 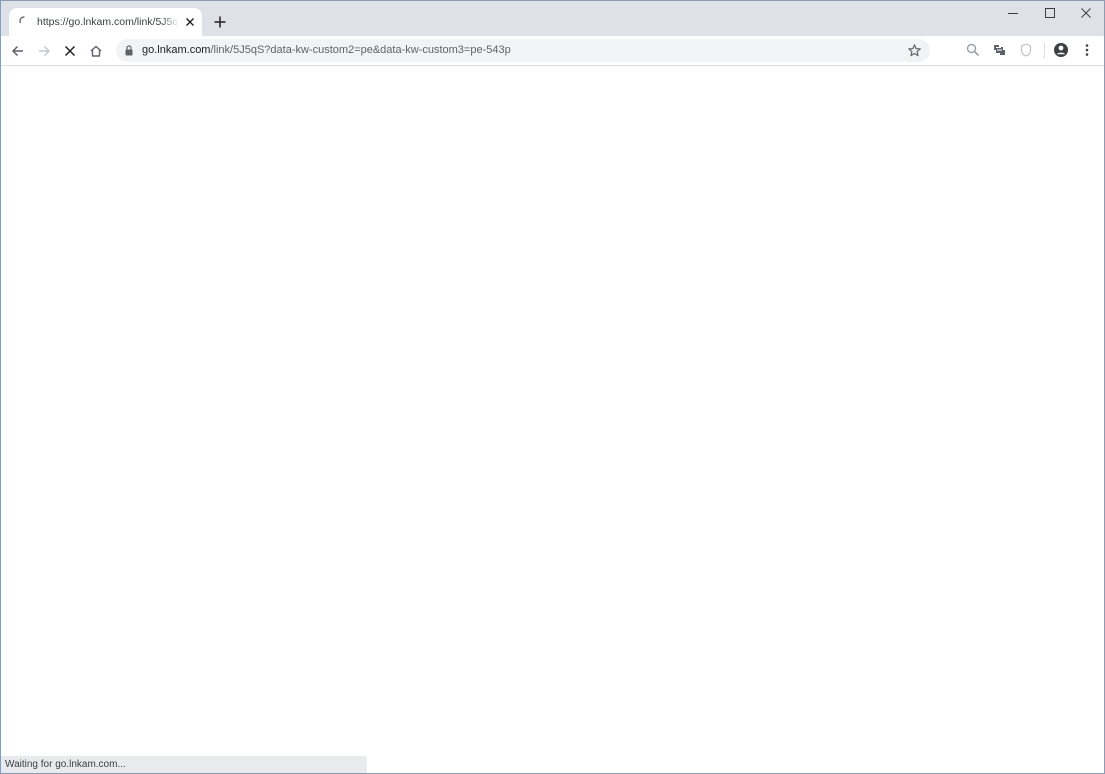 I want to click on maximize-icon, so click(x=1050, y=14).